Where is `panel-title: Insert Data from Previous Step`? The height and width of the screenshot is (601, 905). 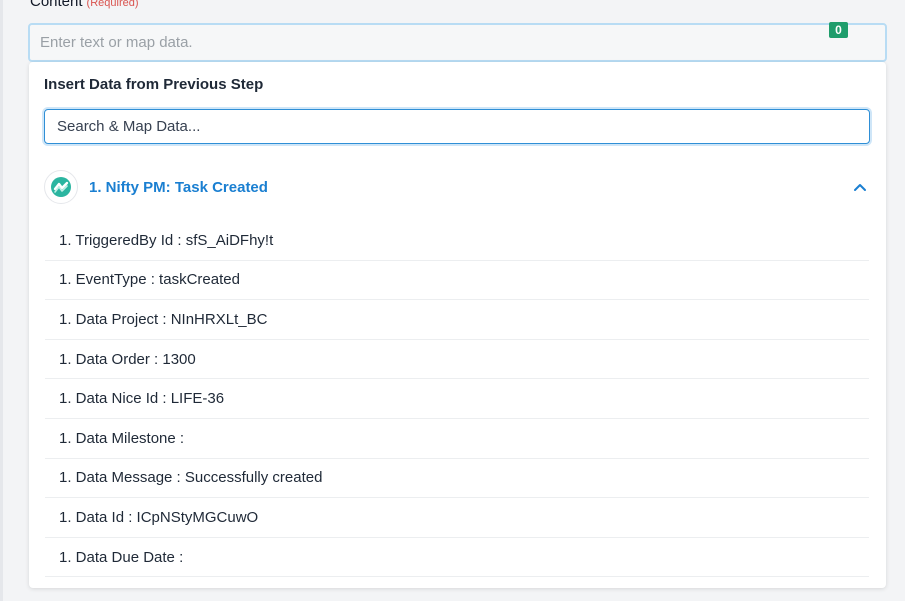
panel-title: Insert Data from Previous Step is located at coordinates (154, 84).